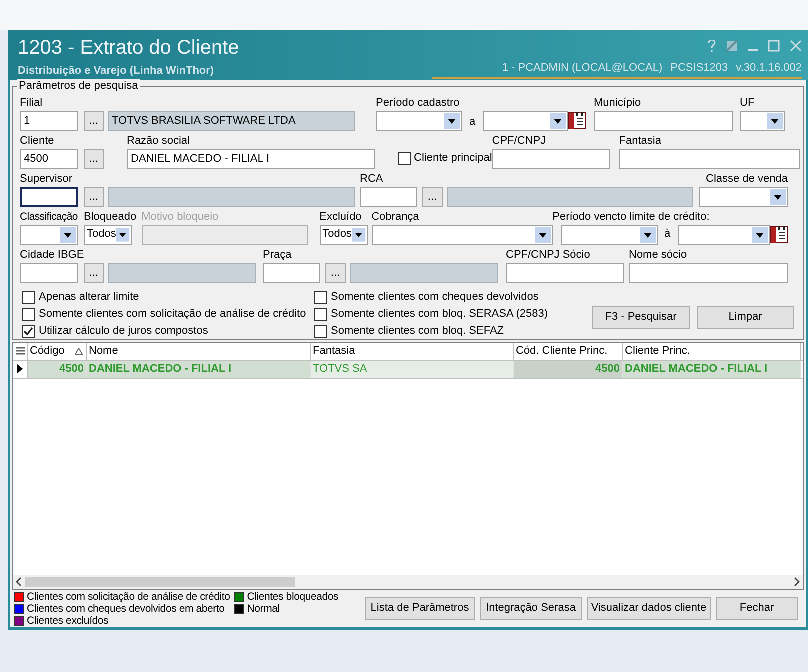  What do you see at coordinates (160, 581) in the screenshot?
I see `scrollbar-thumb` at bounding box center [160, 581].